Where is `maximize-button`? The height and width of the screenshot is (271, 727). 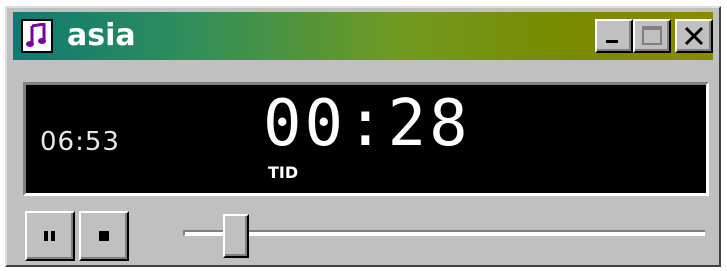 maximize-button is located at coordinates (652, 36).